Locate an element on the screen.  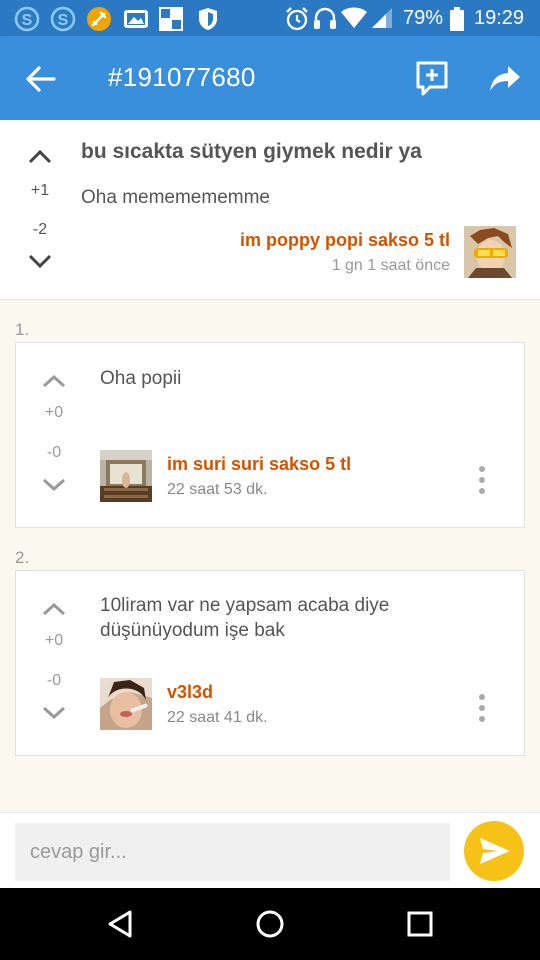
share-icon is located at coordinates (505, 78).